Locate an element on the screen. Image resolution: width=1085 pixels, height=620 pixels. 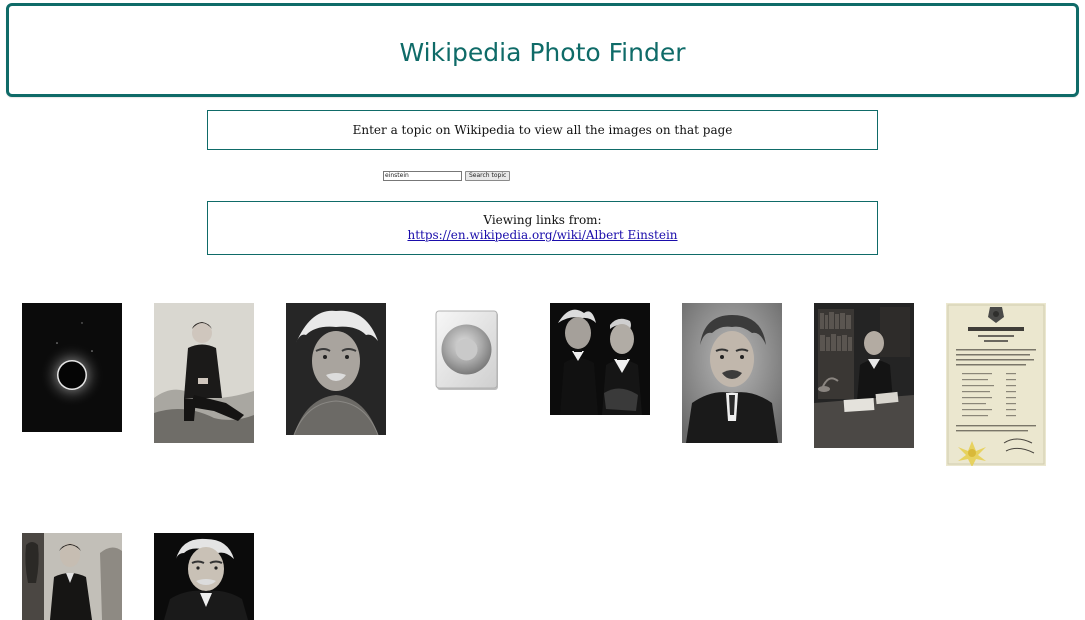
page-title: Wikipedia Photo Finder is located at coordinates (542, 52).